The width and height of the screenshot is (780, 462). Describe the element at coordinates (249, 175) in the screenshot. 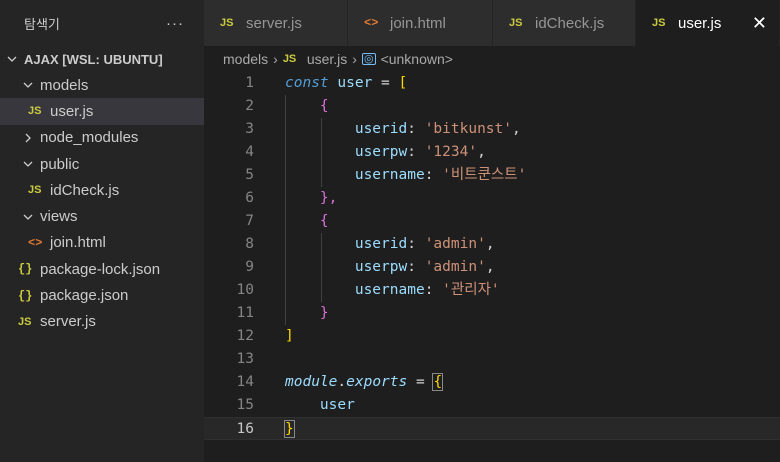

I see `line-number: 5` at that location.